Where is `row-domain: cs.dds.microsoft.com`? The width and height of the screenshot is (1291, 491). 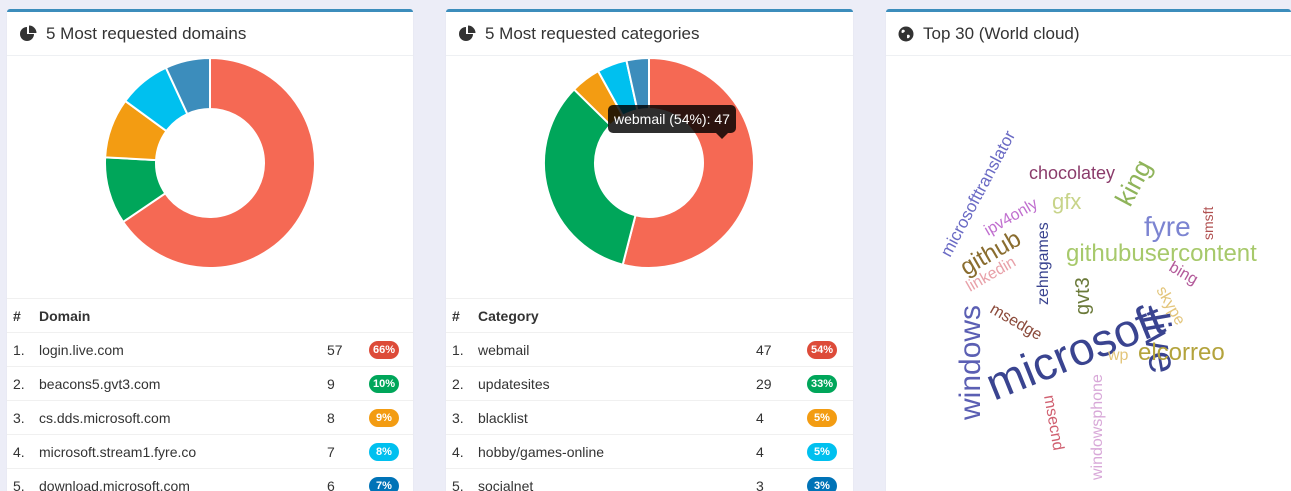
row-domain: cs.dds.microsoft.com is located at coordinates (226, 418).